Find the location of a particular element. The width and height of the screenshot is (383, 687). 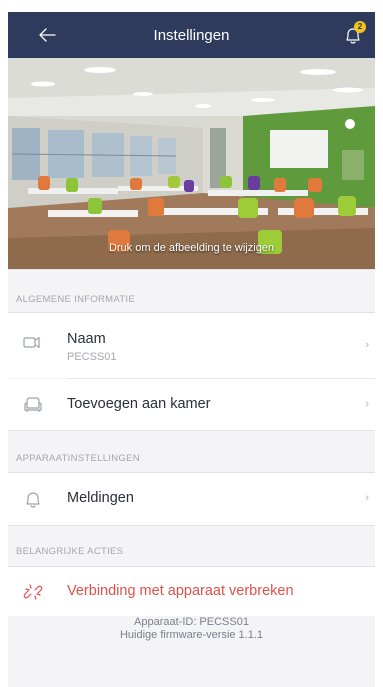

unlink-icon is located at coordinates (33, 592).